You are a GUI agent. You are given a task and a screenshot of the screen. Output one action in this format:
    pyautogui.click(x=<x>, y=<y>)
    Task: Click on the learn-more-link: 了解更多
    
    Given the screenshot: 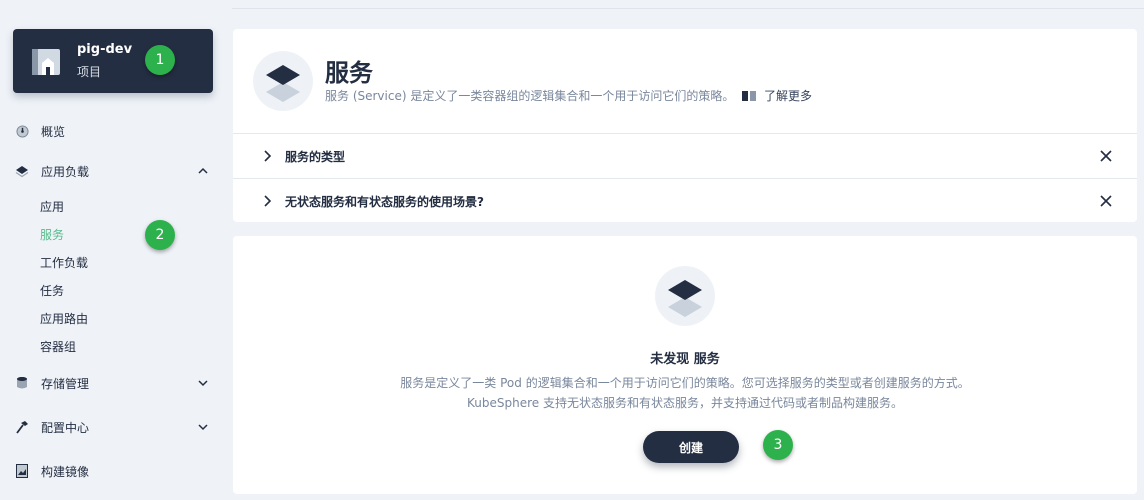 What is the action you would take?
    pyautogui.click(x=776, y=95)
    